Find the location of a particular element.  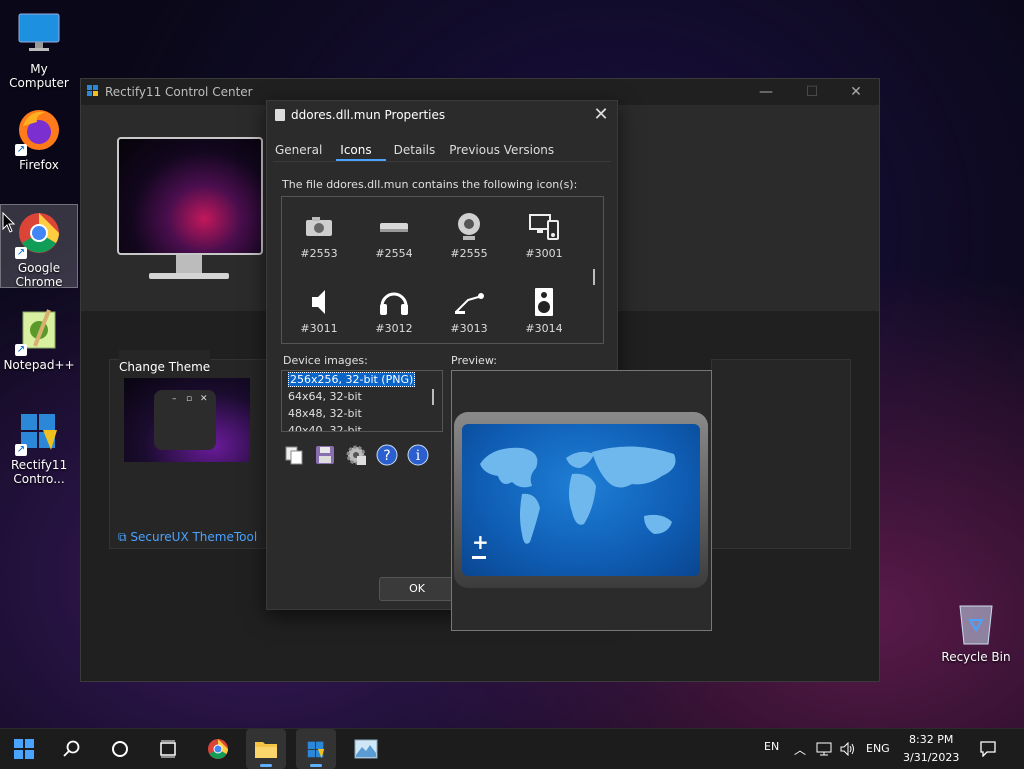

search-button is located at coordinates (72, 749).